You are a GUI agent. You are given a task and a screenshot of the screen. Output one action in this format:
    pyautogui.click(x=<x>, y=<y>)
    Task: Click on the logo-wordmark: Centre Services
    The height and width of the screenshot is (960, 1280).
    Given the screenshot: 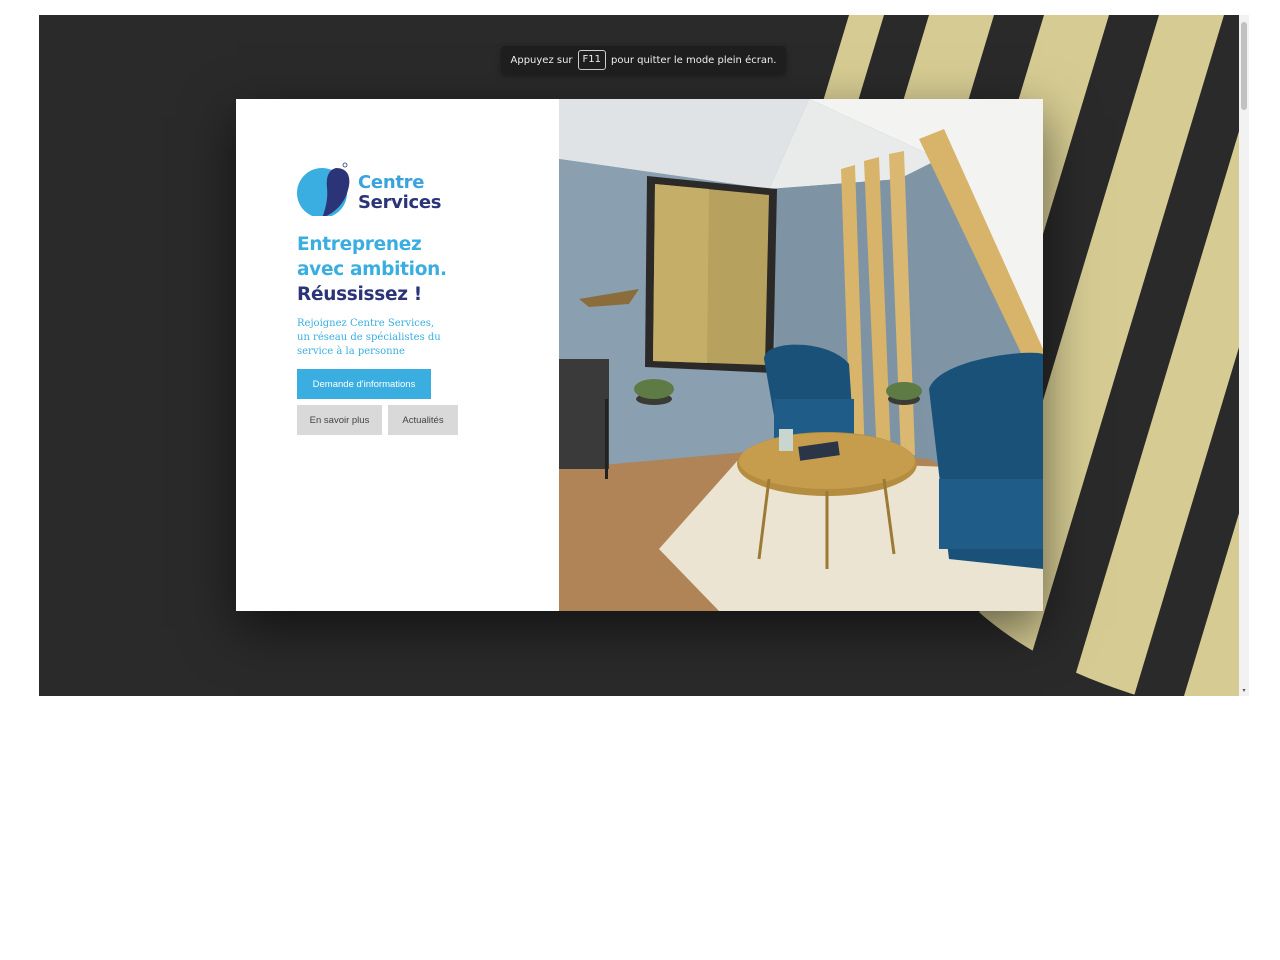 What is the action you would take?
    pyautogui.click(x=399, y=193)
    